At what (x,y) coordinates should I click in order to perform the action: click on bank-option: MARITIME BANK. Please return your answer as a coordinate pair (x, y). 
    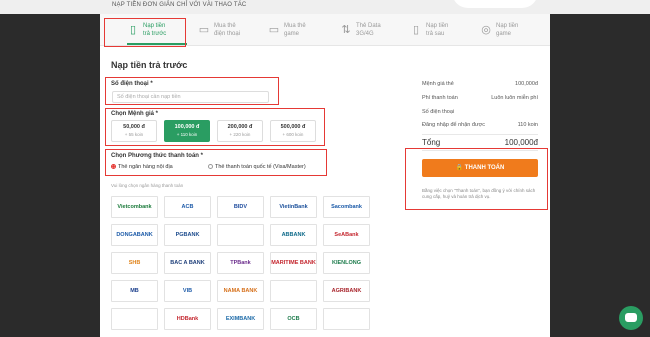
    Looking at the image, I should click on (293, 263).